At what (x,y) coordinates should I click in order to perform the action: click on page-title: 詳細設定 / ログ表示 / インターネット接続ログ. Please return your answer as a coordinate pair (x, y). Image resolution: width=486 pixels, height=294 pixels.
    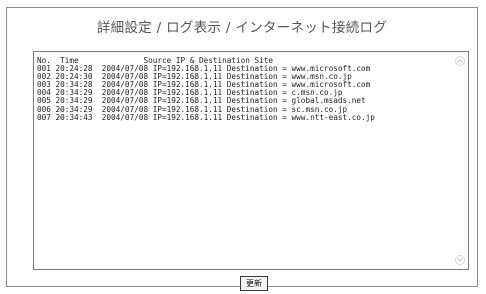
    Looking at the image, I should click on (242, 28).